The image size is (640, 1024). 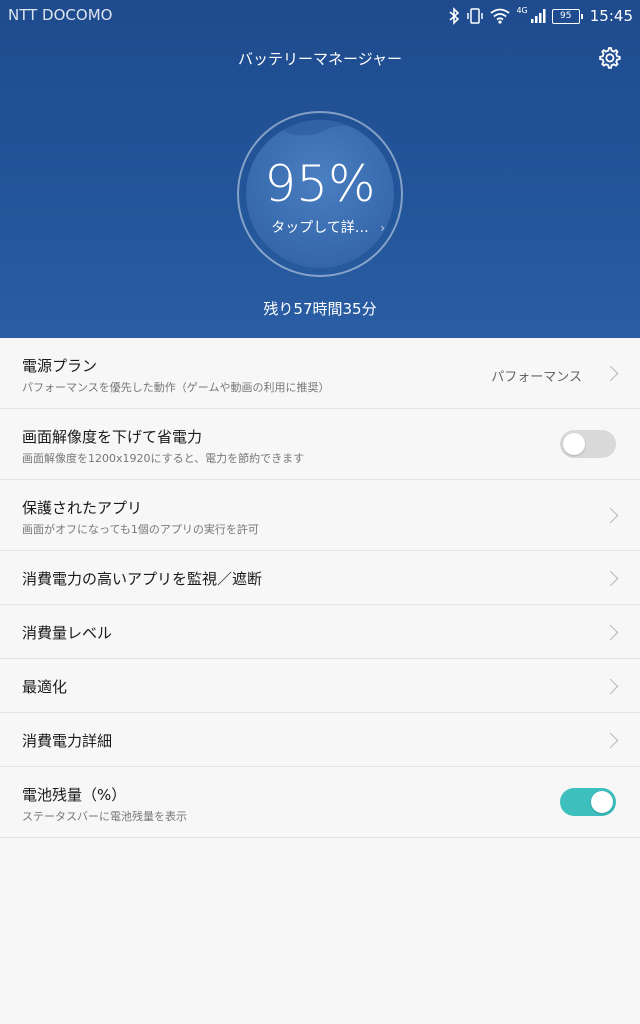 I want to click on optimize-row: 最適化, so click(x=320, y=686).